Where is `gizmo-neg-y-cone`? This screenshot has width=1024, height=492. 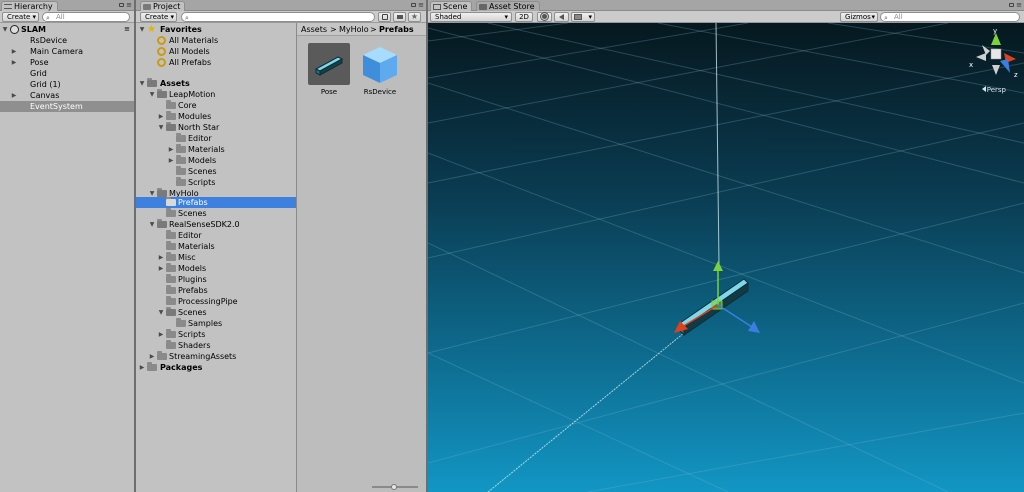
gizmo-neg-y-cone is located at coordinates (996, 70).